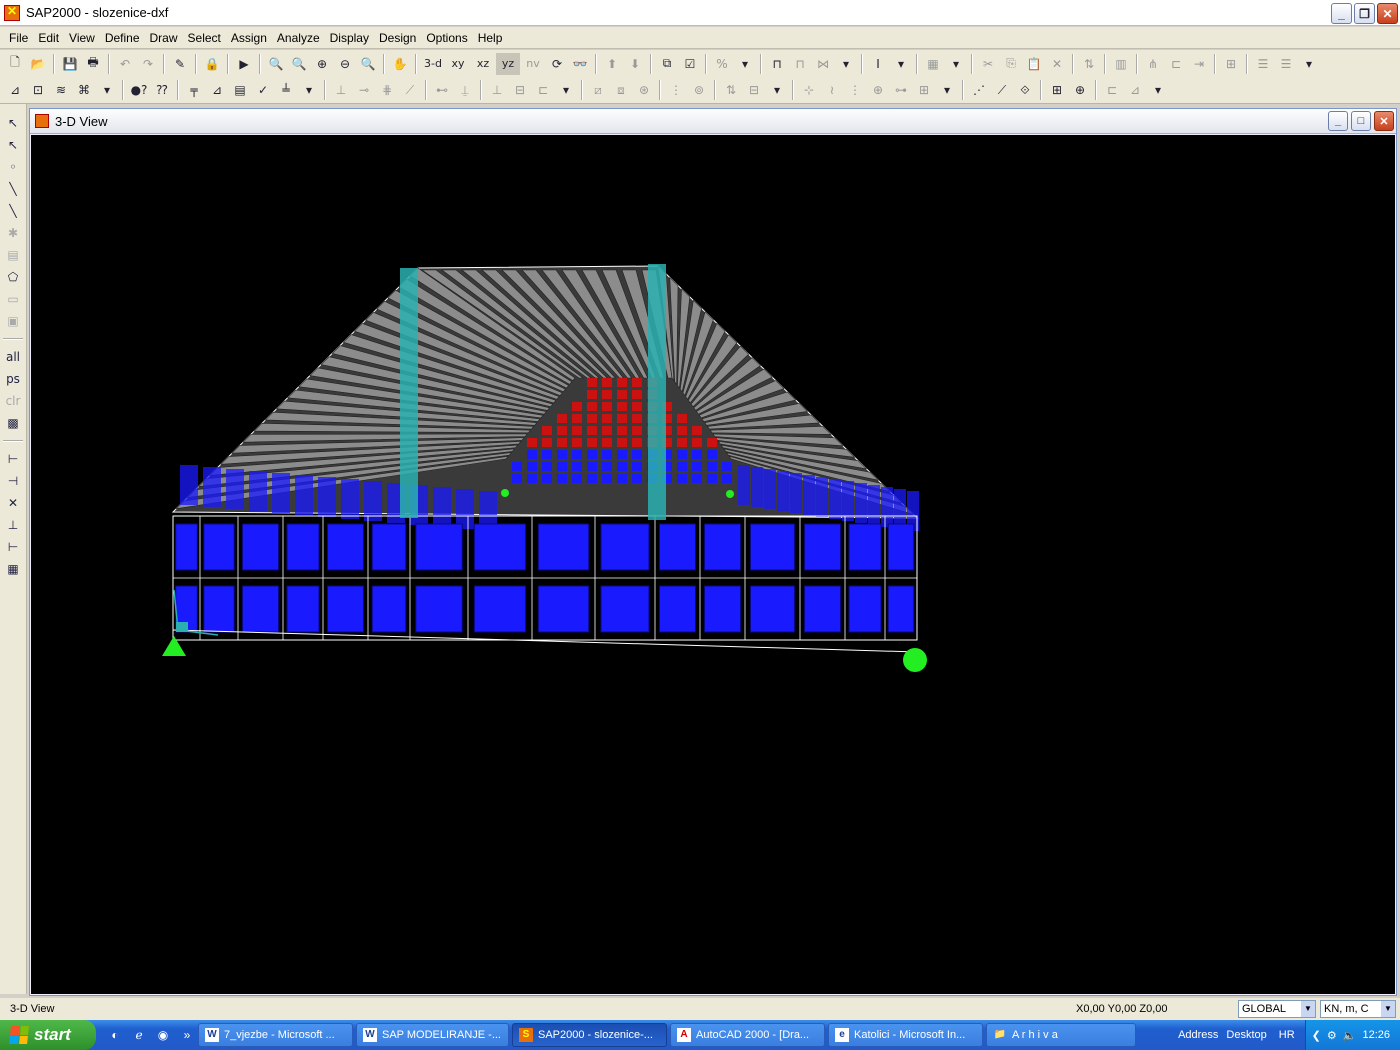 The height and width of the screenshot is (1050, 1400). I want to click on menu-help: Help, so click(490, 38).